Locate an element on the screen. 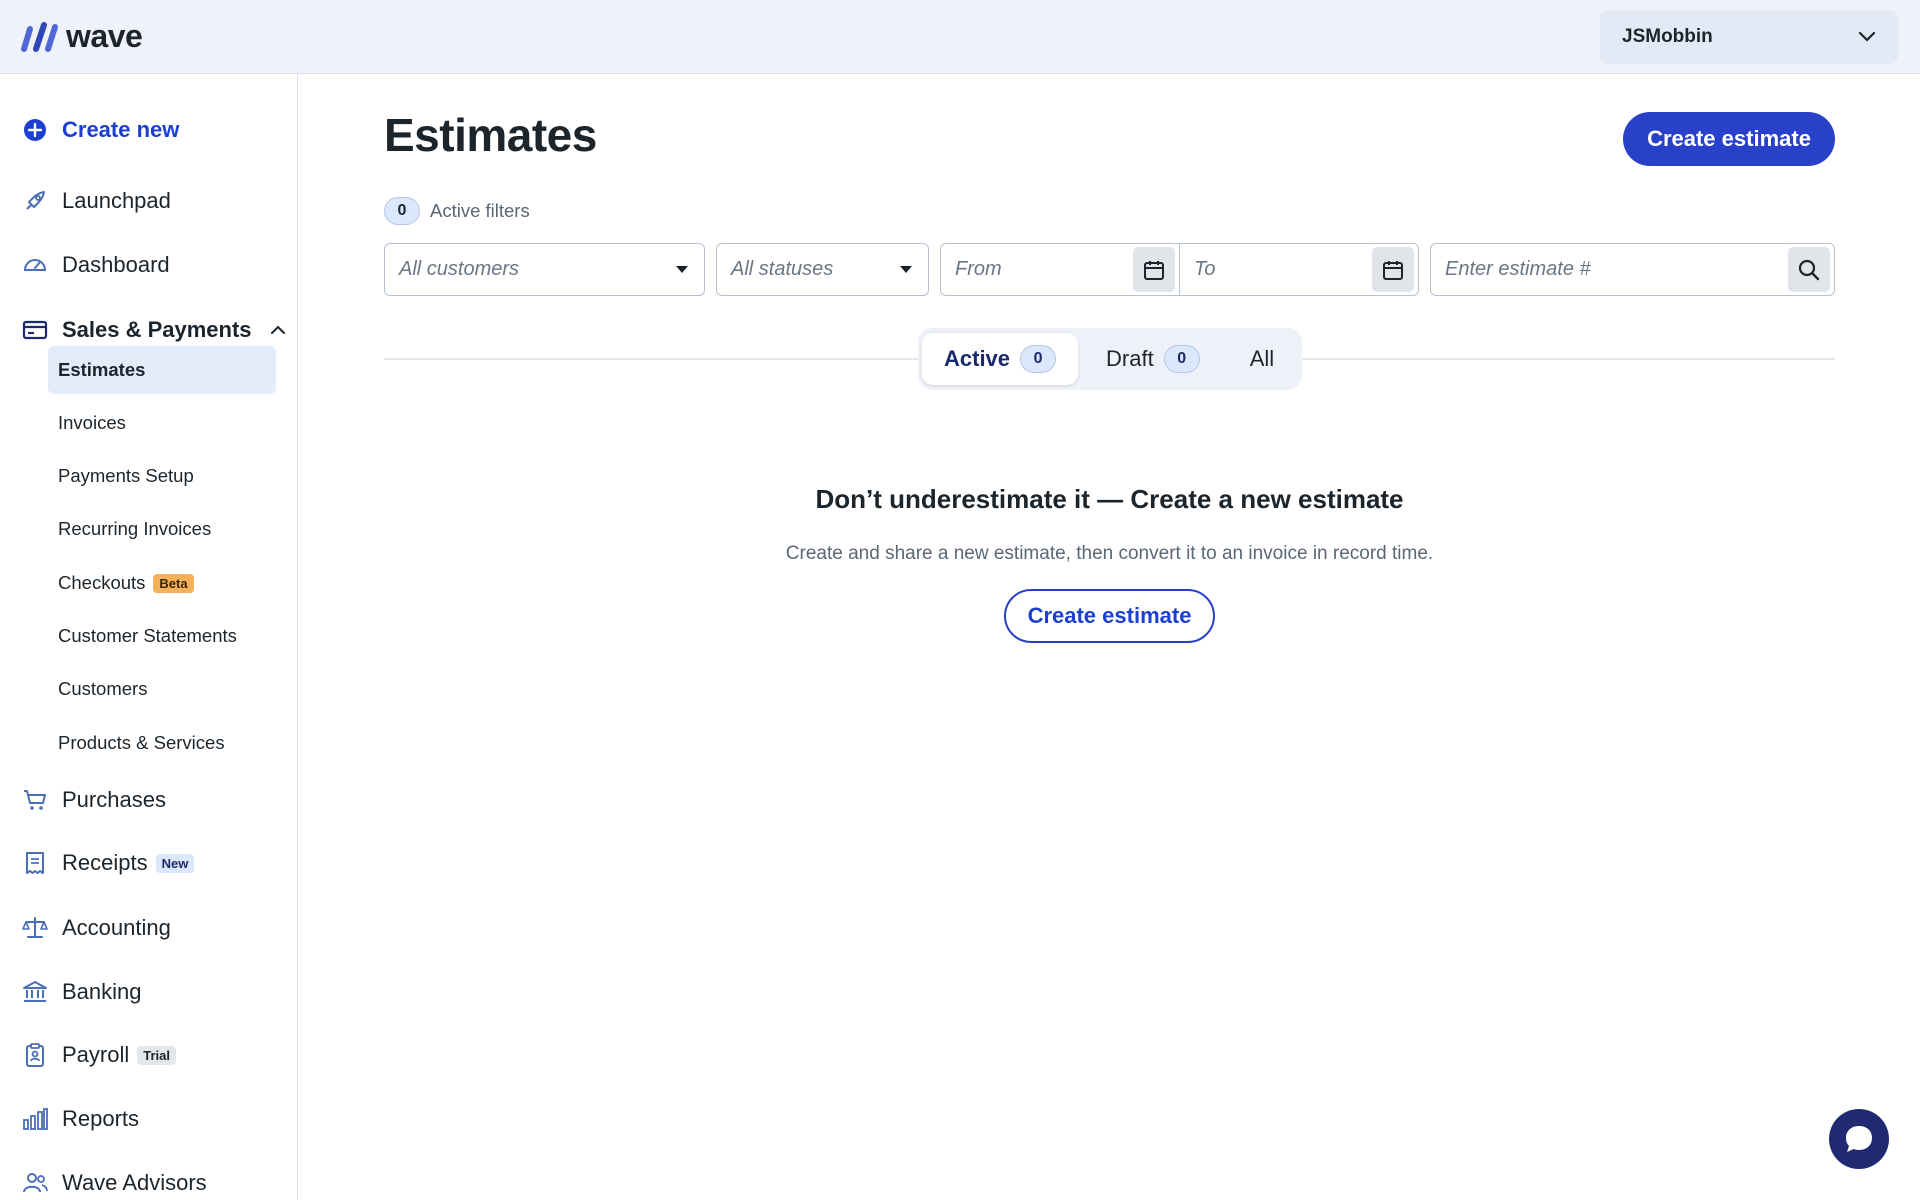 The height and width of the screenshot is (1200, 1920). sidebar-item-payroll: Payroll Trial is located at coordinates (99, 1055).